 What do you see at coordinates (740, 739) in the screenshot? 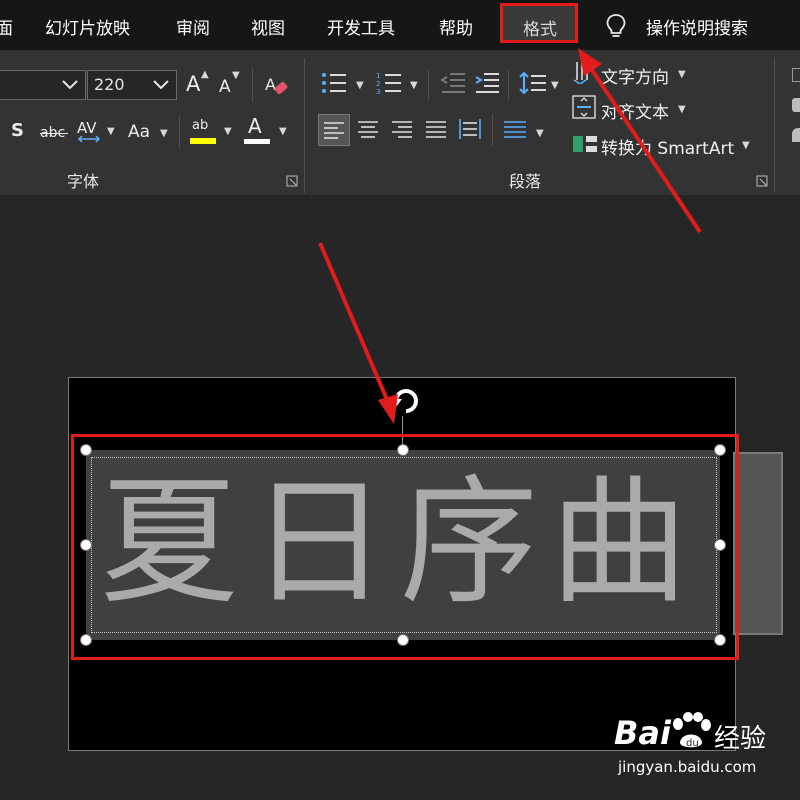
I see `watermark-suffix: 经验` at bounding box center [740, 739].